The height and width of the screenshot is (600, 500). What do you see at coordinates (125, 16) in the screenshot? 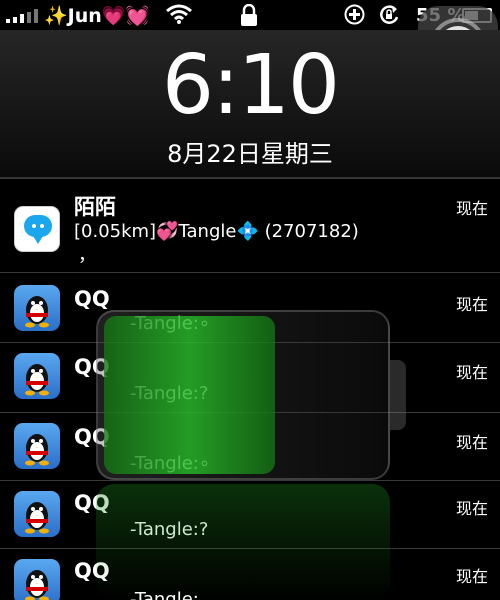
I see `heart-icon: 💗💓` at bounding box center [125, 16].